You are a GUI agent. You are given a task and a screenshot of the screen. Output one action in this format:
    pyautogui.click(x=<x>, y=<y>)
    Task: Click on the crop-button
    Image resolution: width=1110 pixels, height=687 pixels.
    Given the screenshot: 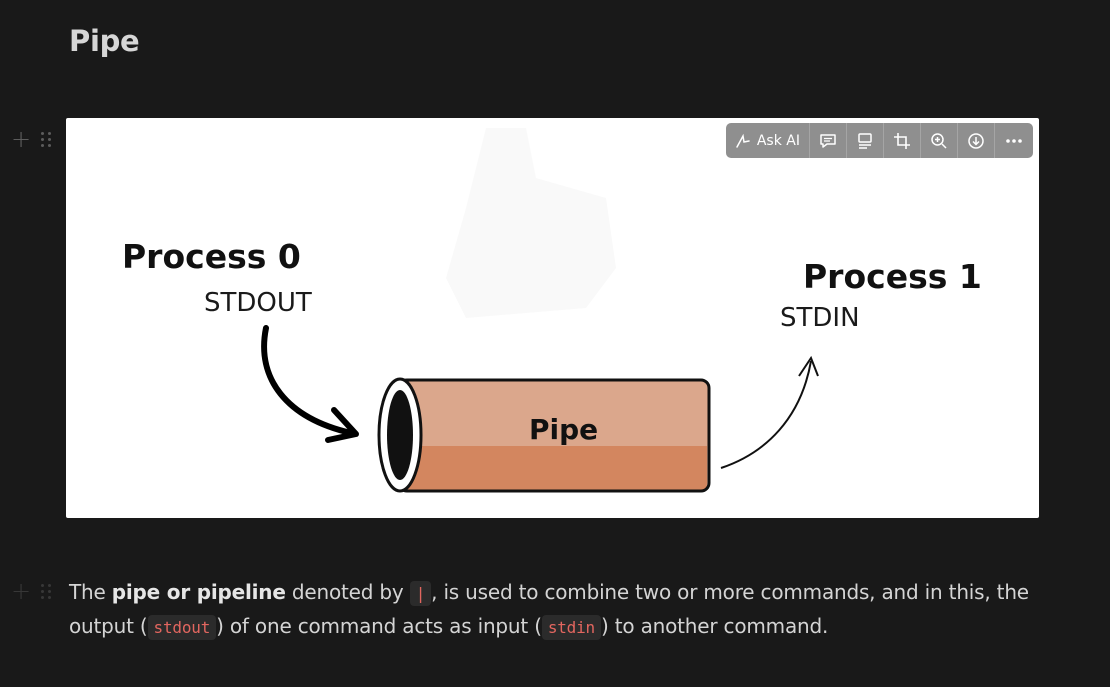 What is the action you would take?
    pyautogui.click(x=902, y=140)
    